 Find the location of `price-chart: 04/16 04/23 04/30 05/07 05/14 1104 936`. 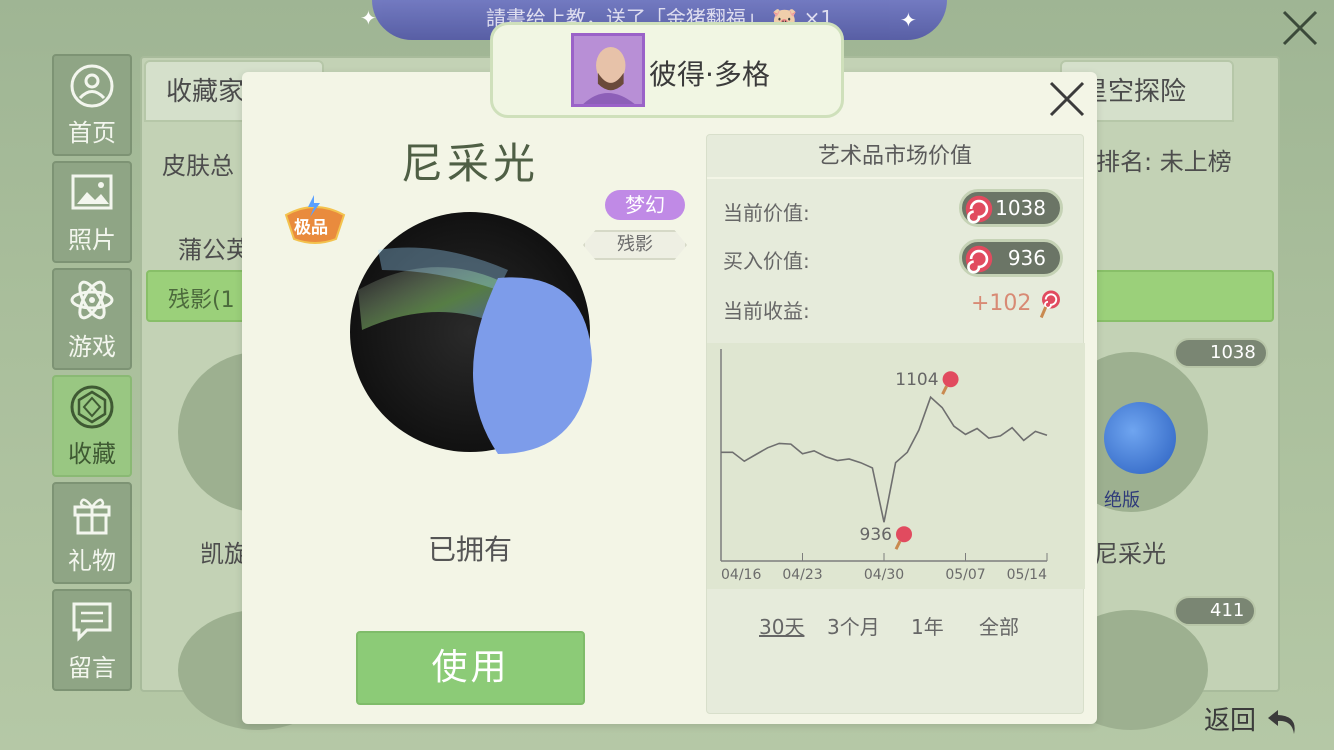

price-chart: 04/16 04/23 04/30 05/07 05/14 1104 936 is located at coordinates (896, 466).